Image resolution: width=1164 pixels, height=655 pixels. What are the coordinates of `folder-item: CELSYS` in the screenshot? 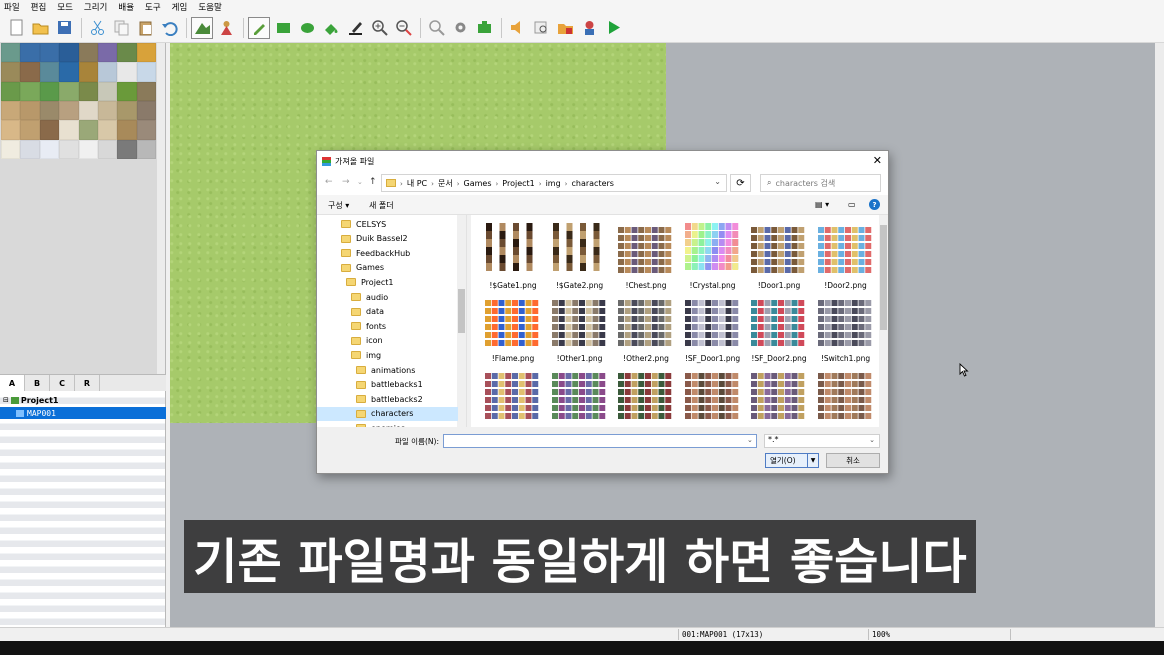 It's located at (363, 224).